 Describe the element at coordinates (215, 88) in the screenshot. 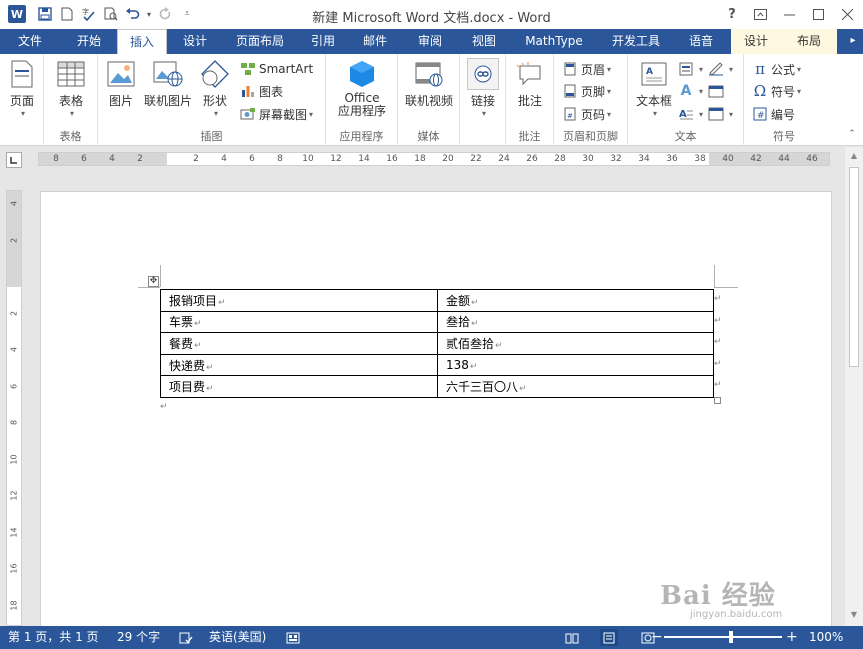

I see `shapes-button: 形状 ▾` at that location.